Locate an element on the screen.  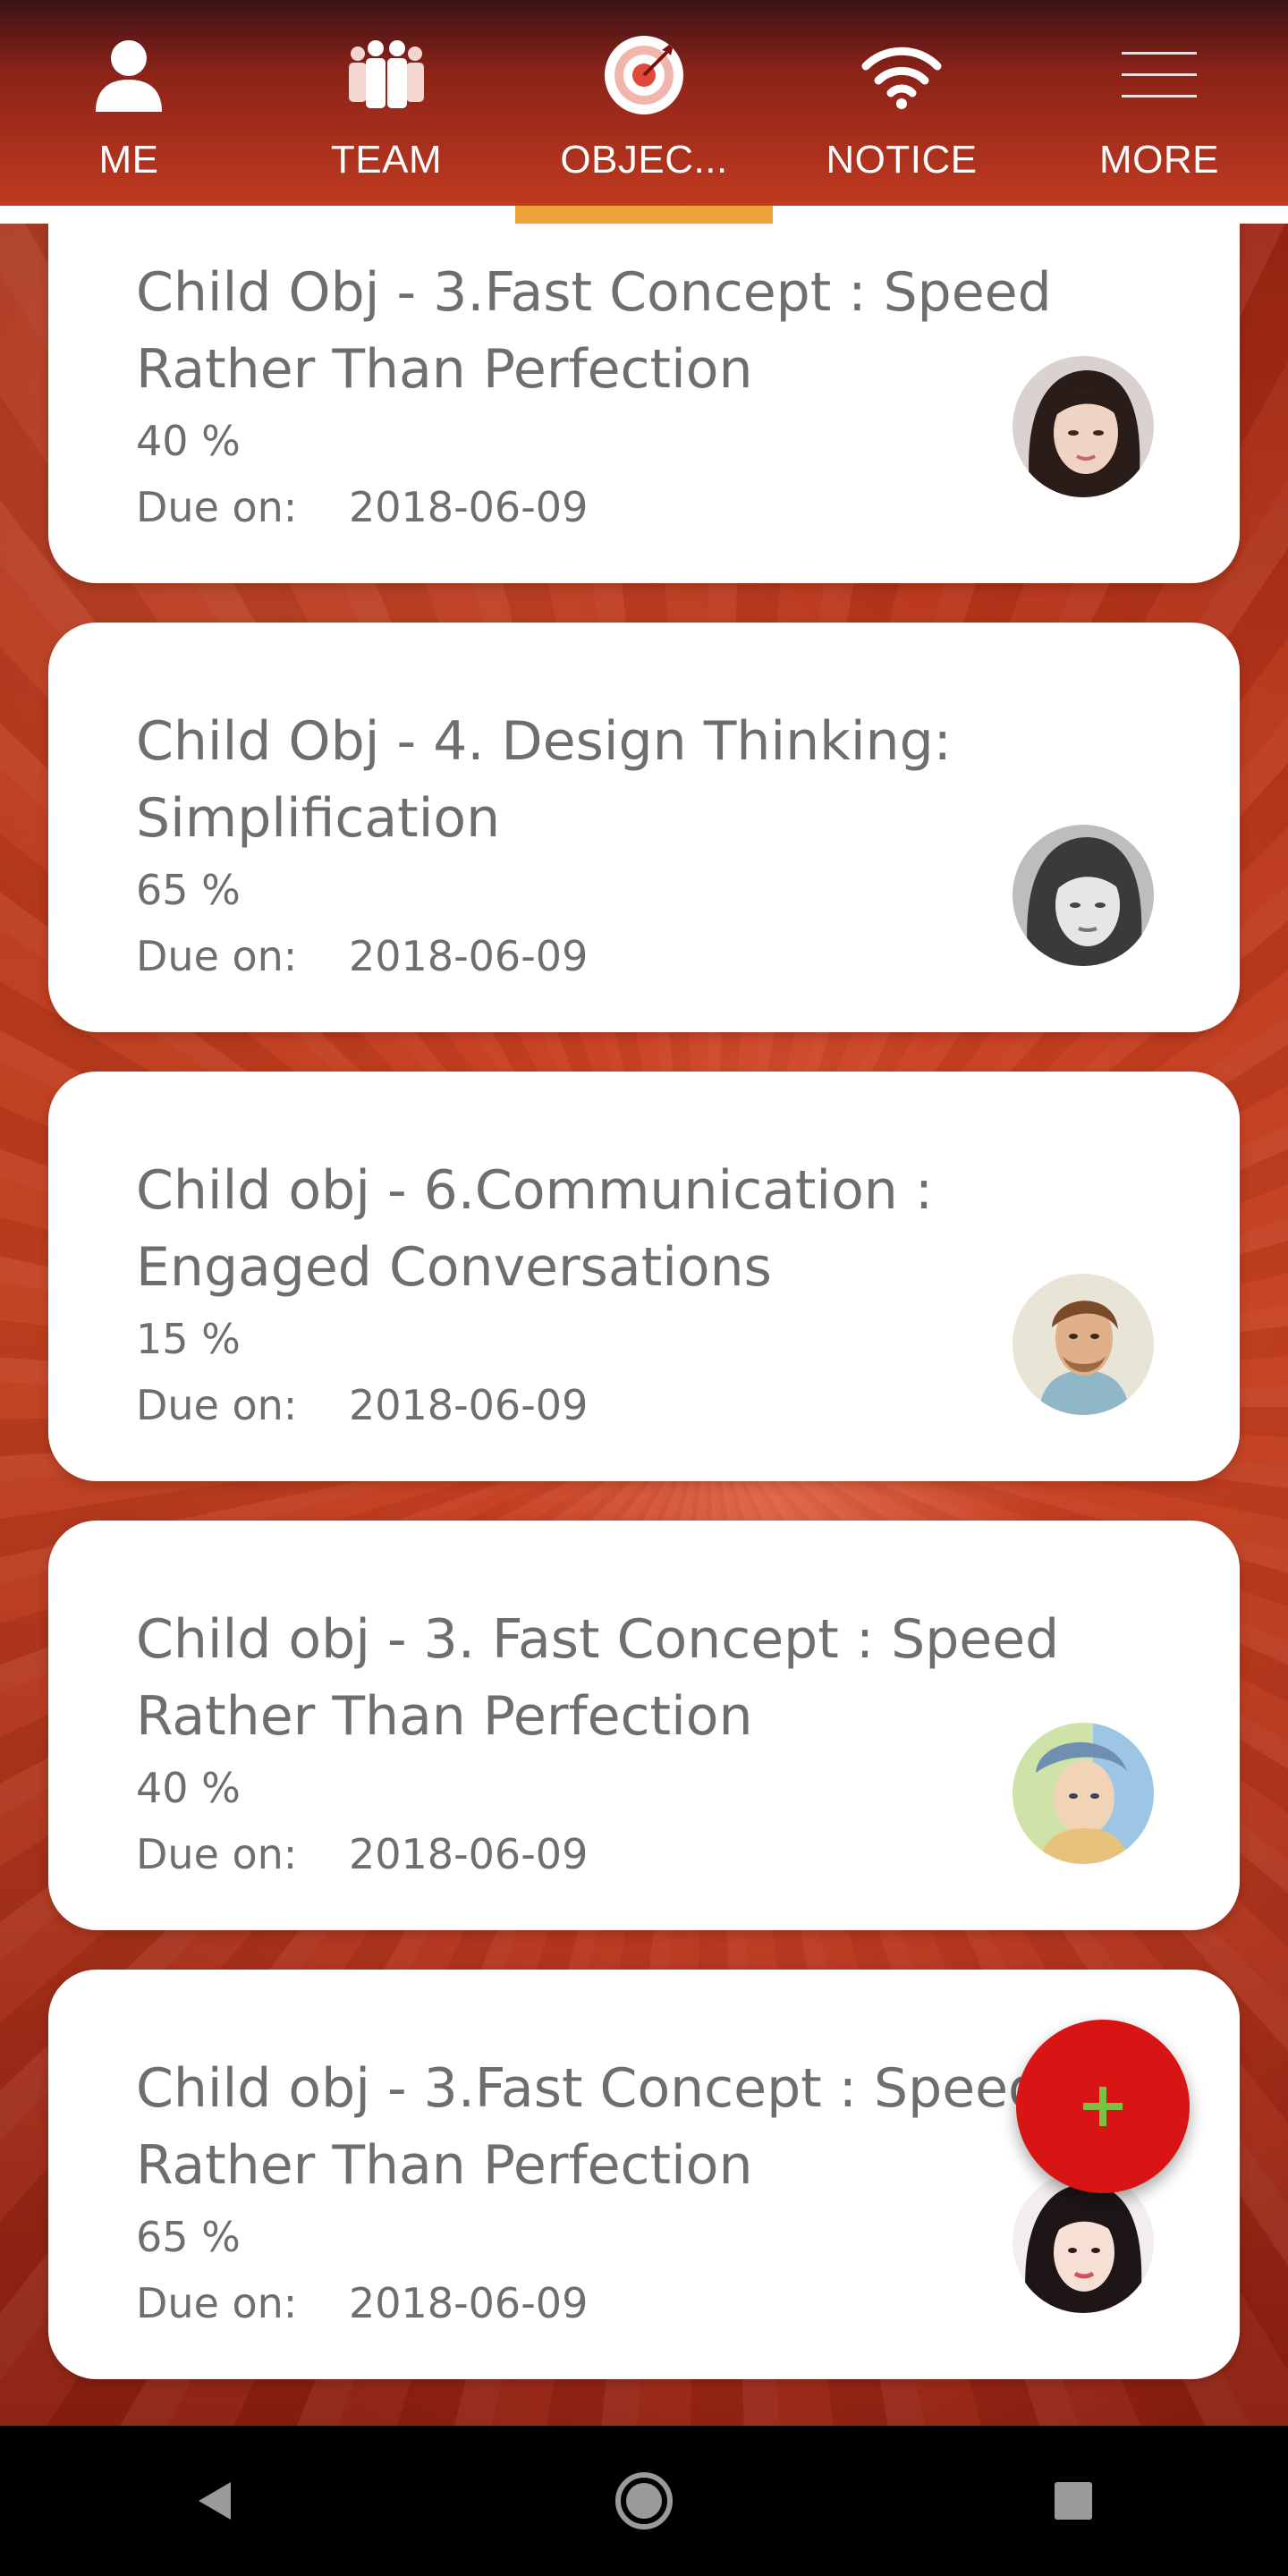
menu-icon is located at coordinates (1159, 75).